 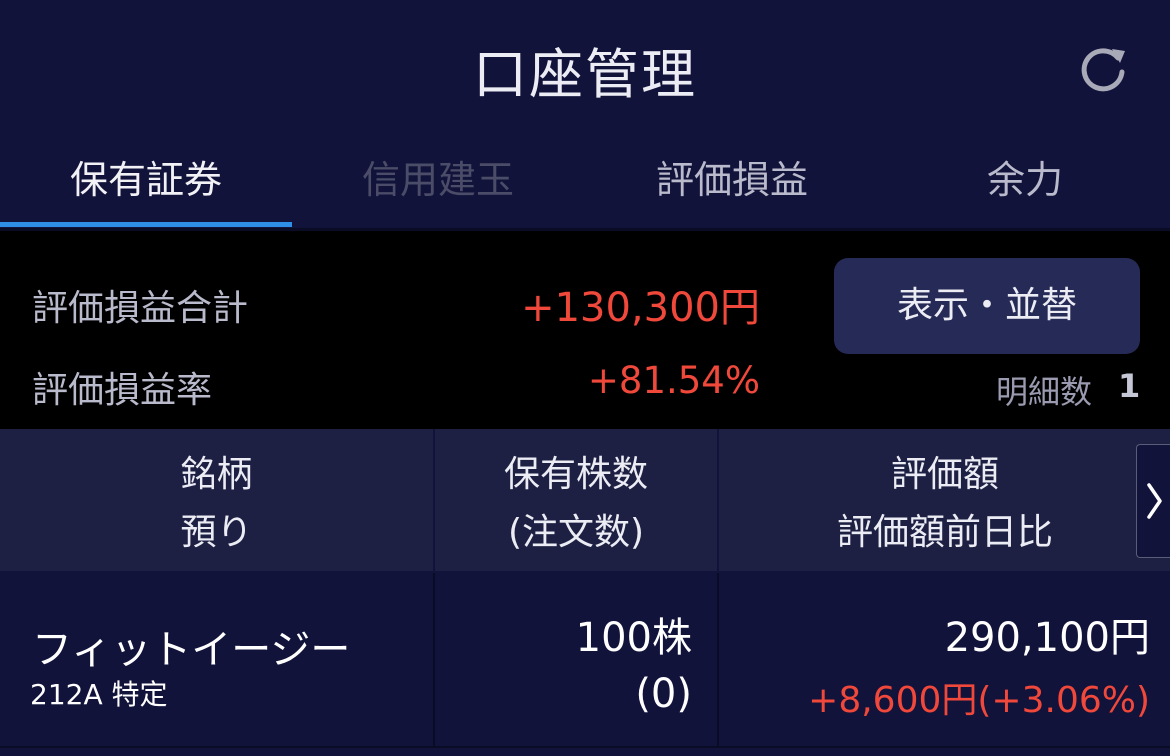 I want to click on stock-name: フィットイージー, so click(x=191, y=650).